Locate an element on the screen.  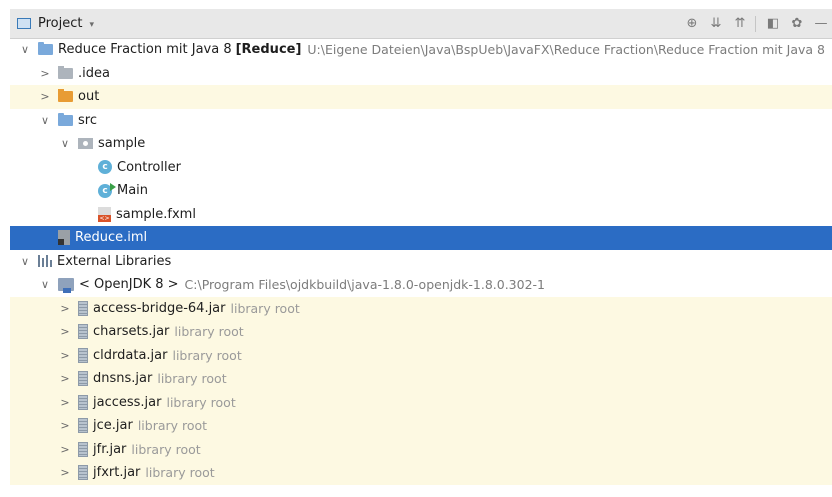
project-view-icon is located at coordinates (24, 23).